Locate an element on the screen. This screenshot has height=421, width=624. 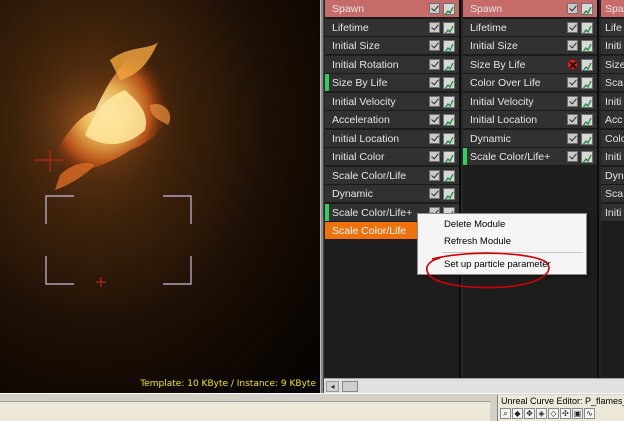
module-row: Colo is located at coordinates (612, 138).